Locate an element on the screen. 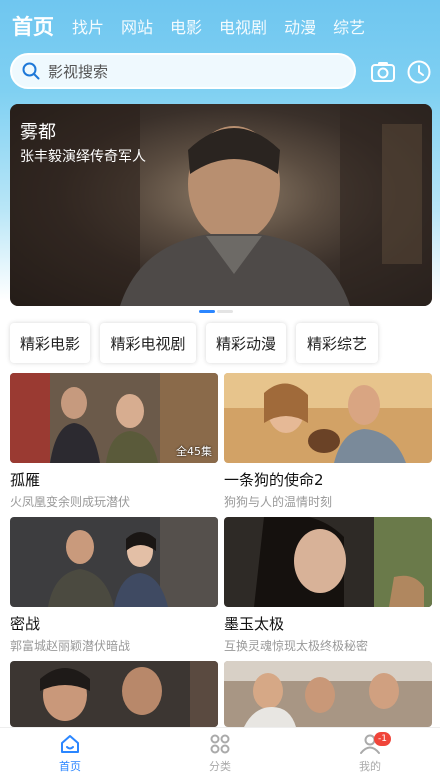  card-title: 密战 is located at coordinates (25, 624).